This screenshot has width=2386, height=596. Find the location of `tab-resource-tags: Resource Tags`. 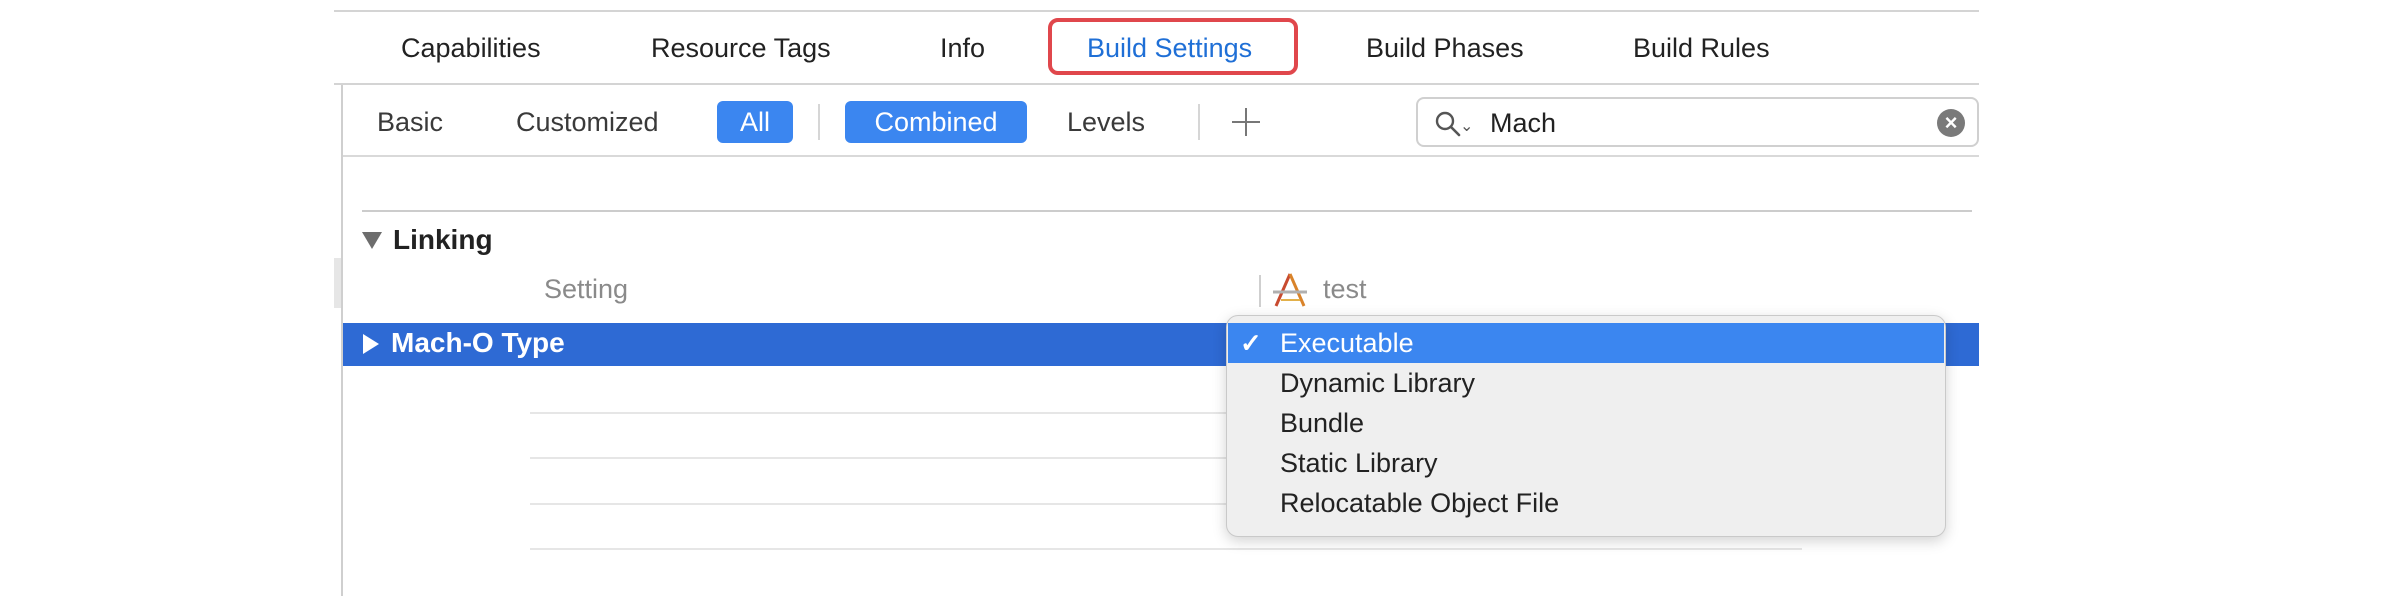

tab-resource-tags: Resource Tags is located at coordinates (741, 48).